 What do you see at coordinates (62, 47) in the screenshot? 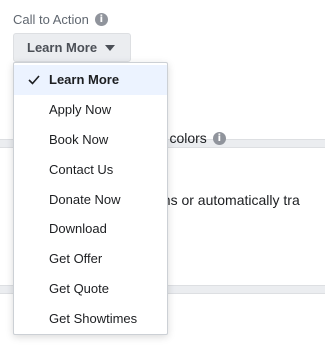
I see `cta-selected-value: Learn More` at bounding box center [62, 47].